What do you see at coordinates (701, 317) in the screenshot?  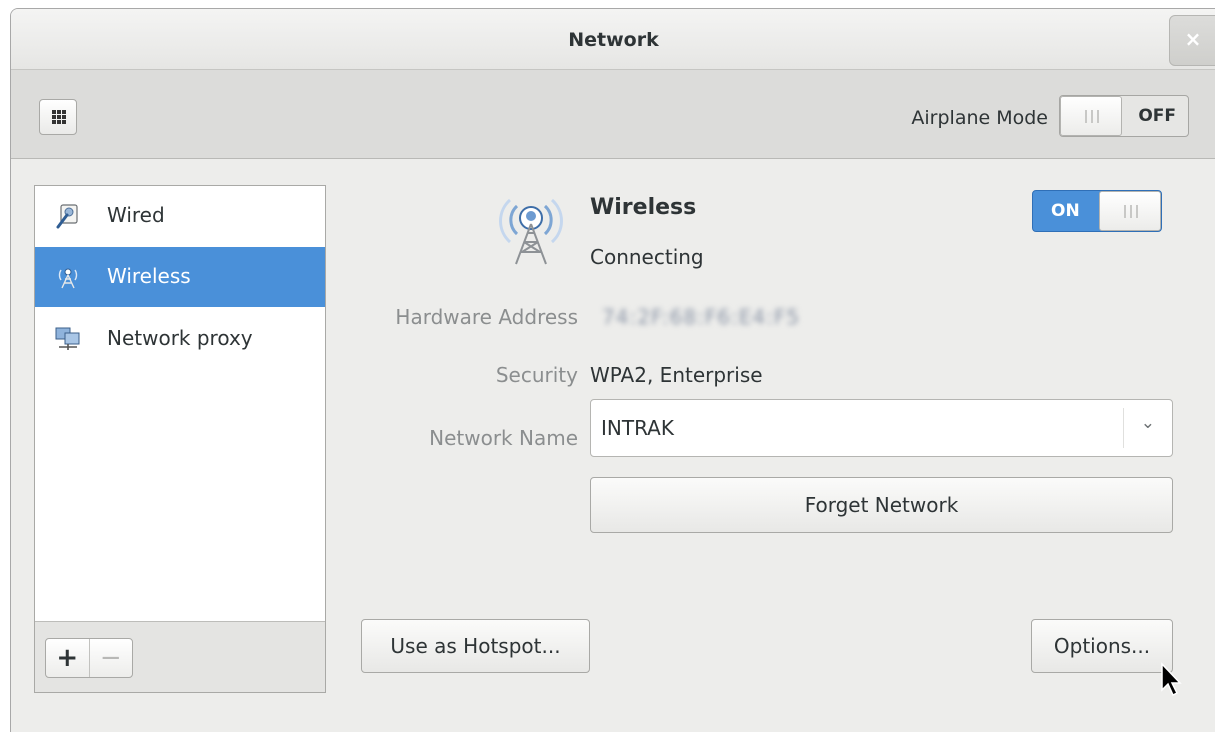 I see `hardware-address-value: 74:2F:68:F6:E4:F5` at bounding box center [701, 317].